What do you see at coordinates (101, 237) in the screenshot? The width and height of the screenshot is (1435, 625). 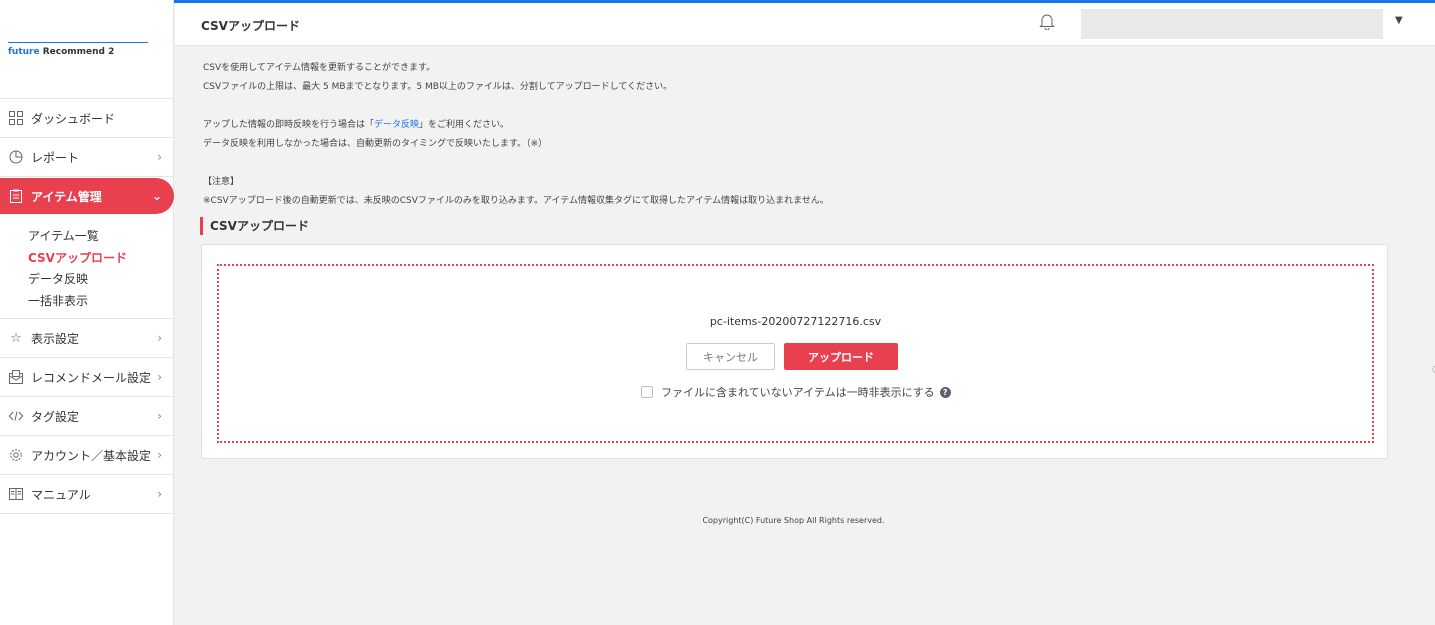 I see `subnav-item-list: アイテム一覧` at bounding box center [101, 237].